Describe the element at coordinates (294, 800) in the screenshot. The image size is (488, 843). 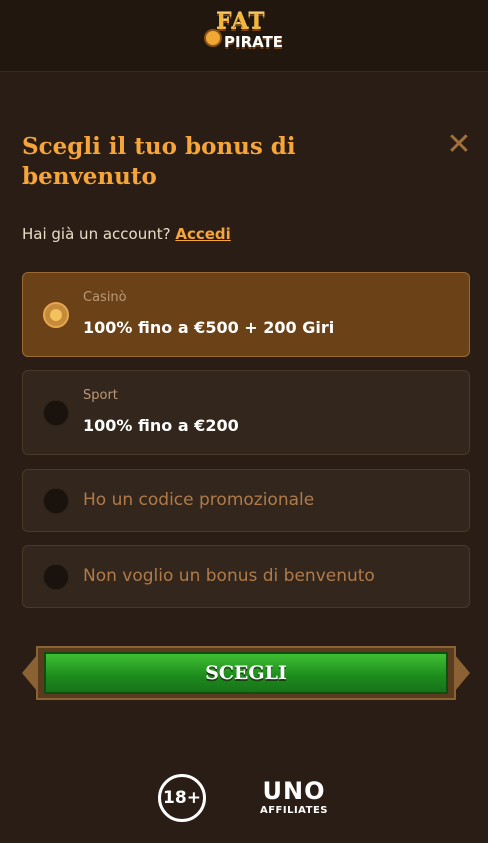
I see `uno-affiliates-logo: UNO AFFILIATES` at that location.